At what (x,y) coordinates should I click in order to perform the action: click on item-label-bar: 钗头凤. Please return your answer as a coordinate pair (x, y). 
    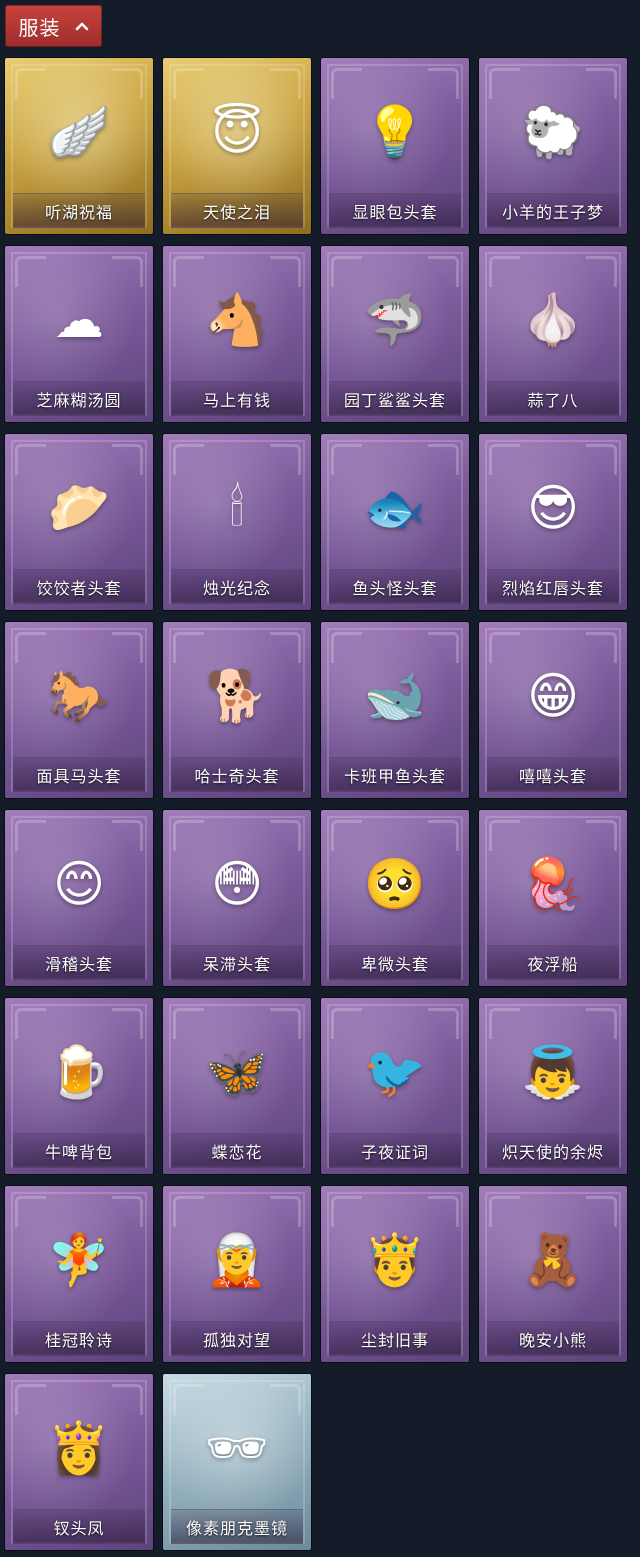
    Looking at the image, I should click on (79, 1526).